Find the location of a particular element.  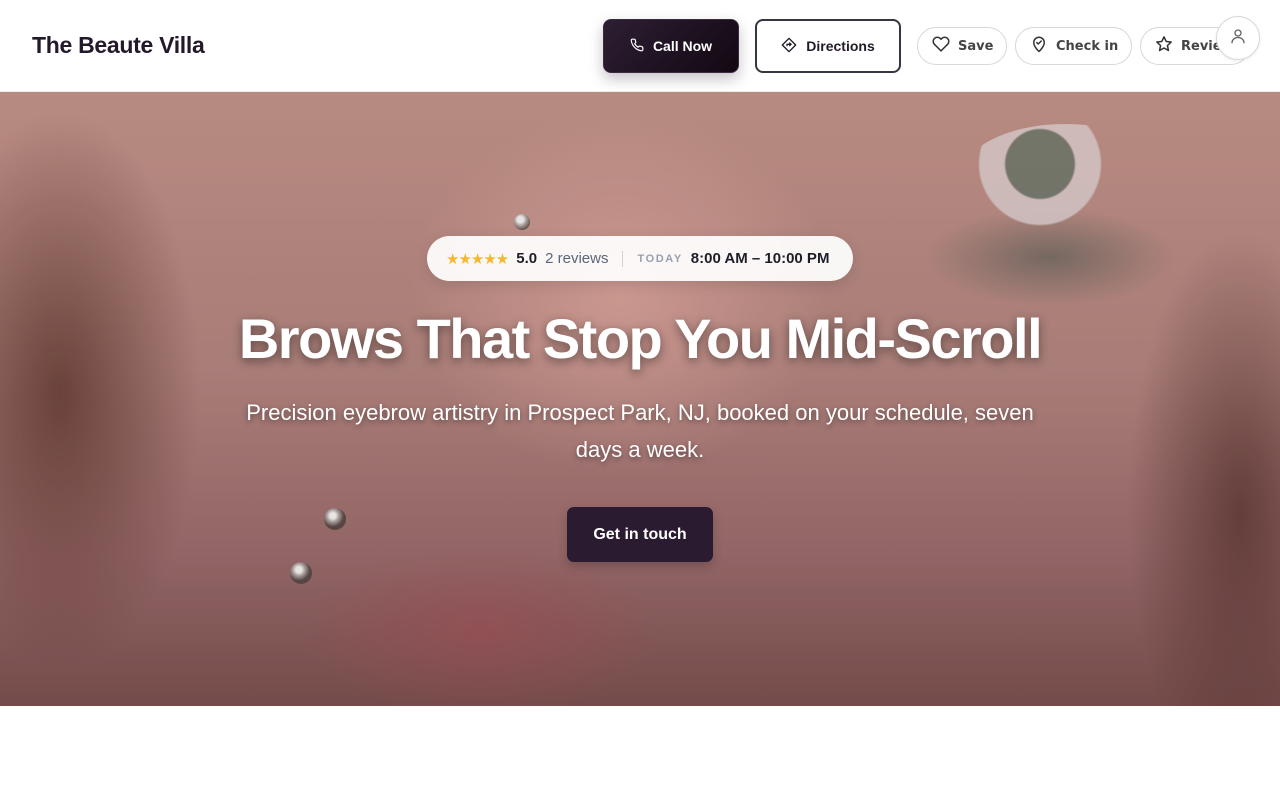

hero-title: Brows That Stop You Mid-Scroll is located at coordinates (640, 338).